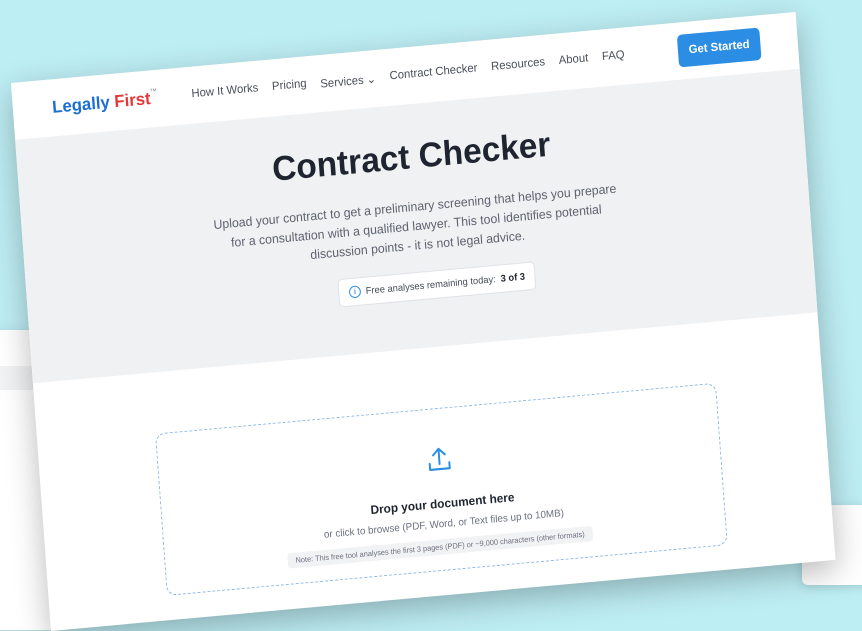 This screenshot has width=862, height=631. I want to click on brand-name-main: Legally, so click(81, 104).